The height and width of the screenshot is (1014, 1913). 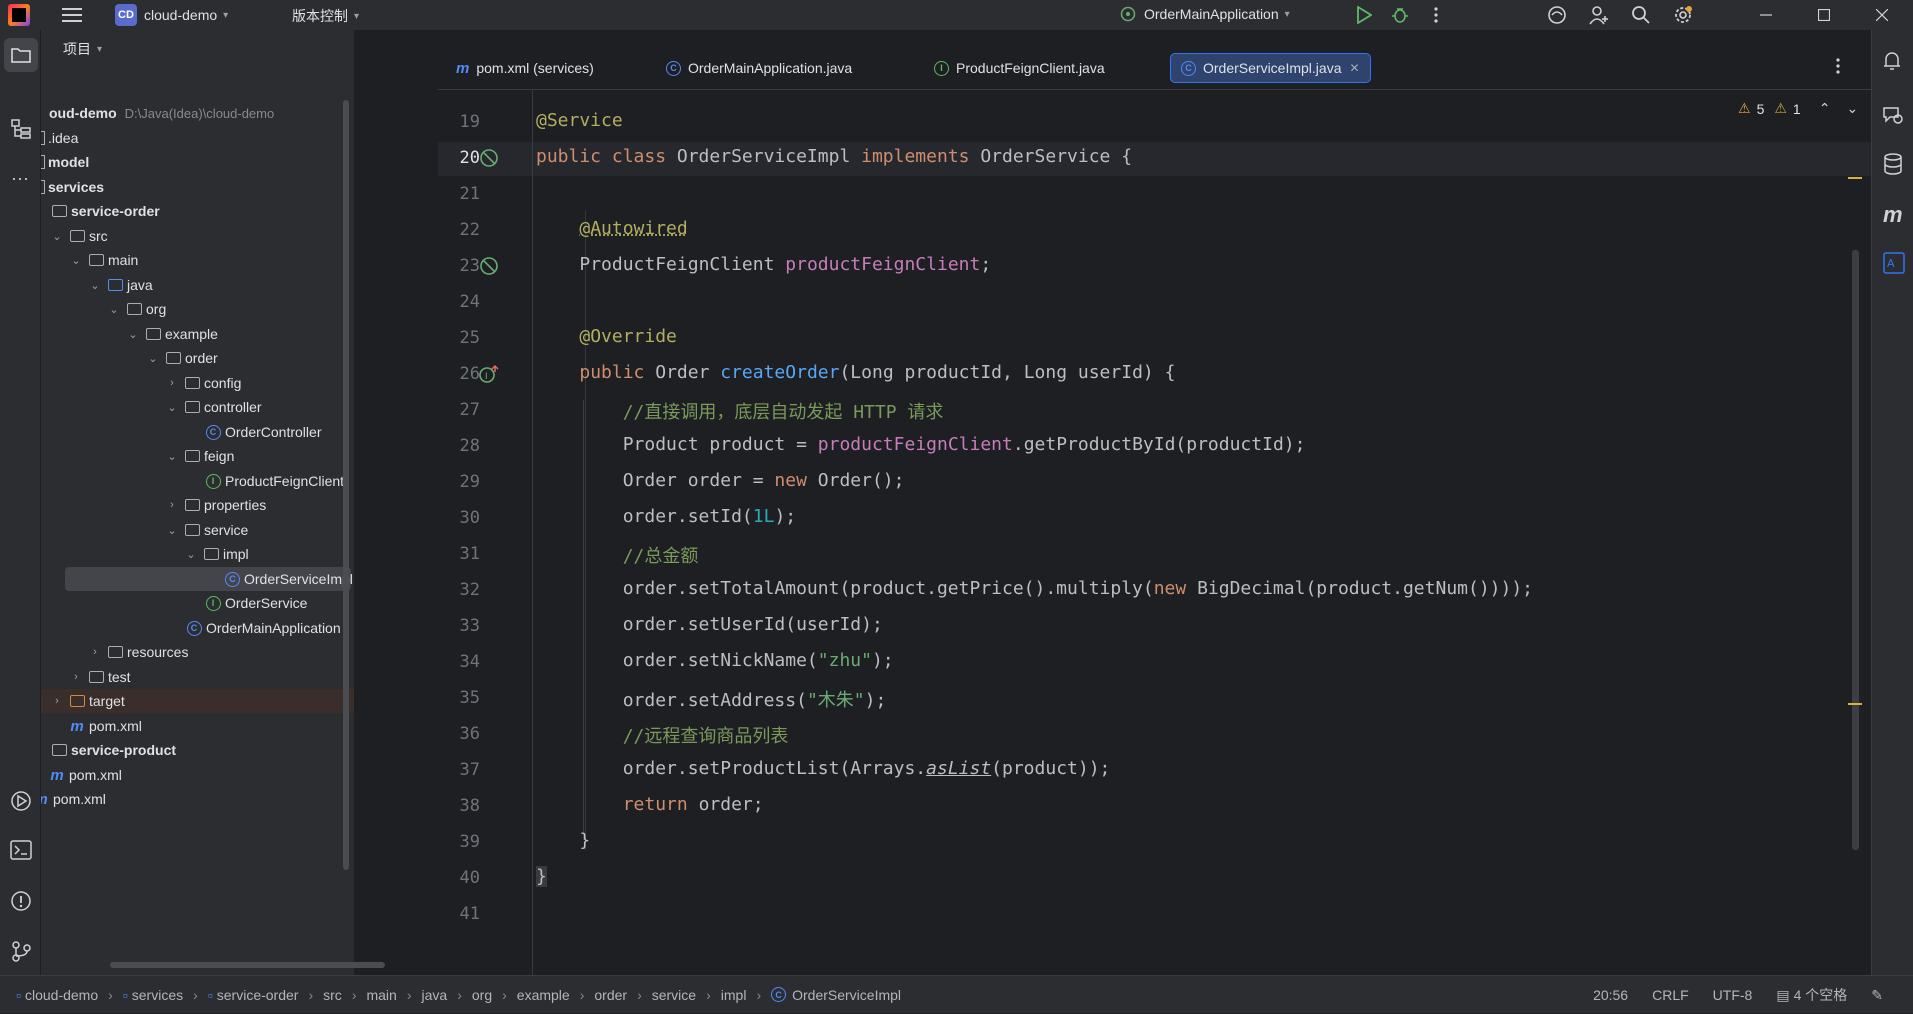 I want to click on tree-item-service: ⌄ service, so click(x=260, y=530).